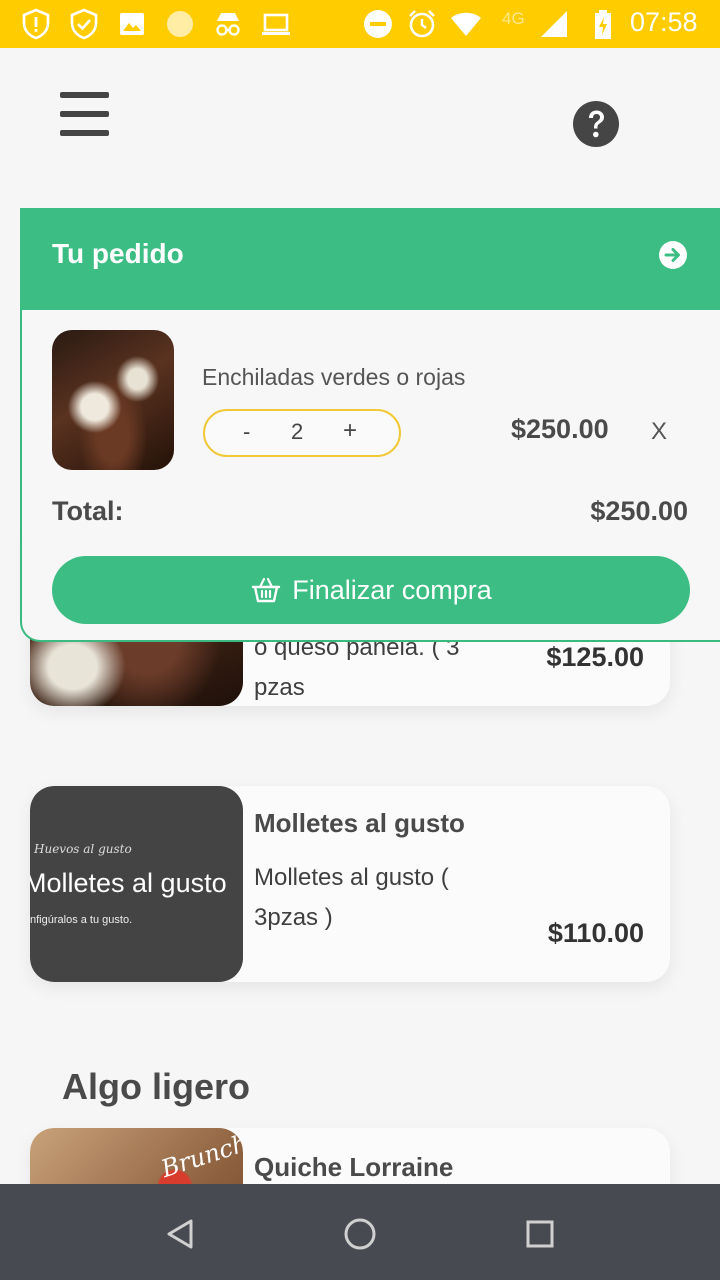 The image size is (720, 1280). What do you see at coordinates (639, 511) in the screenshot?
I see `total-value: $250.00` at bounding box center [639, 511].